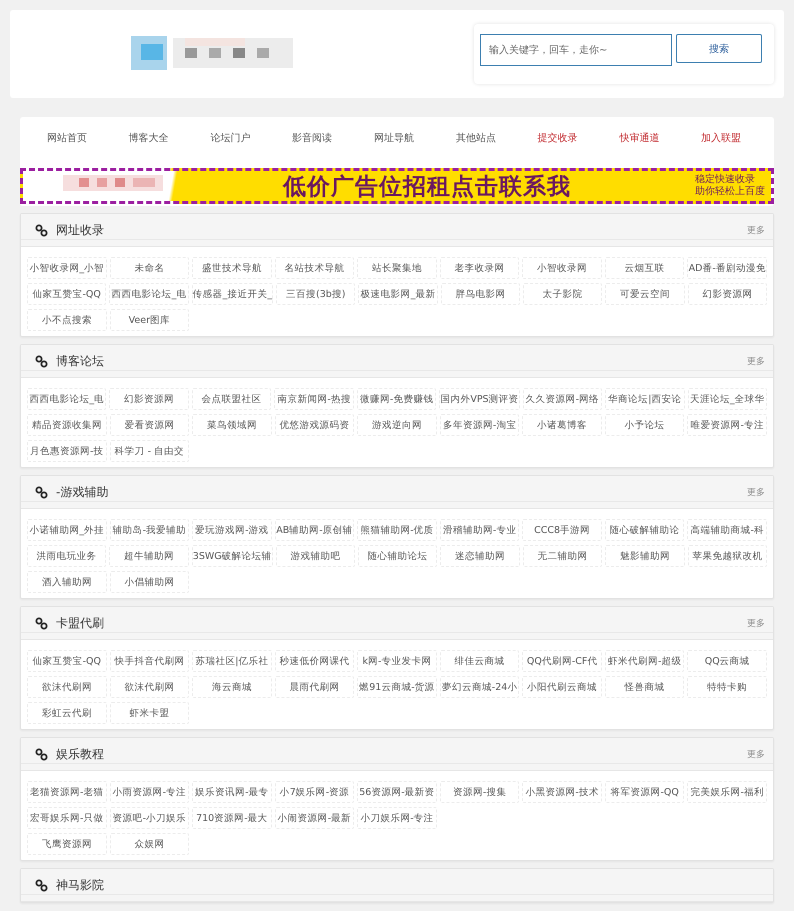  Describe the element at coordinates (727, 661) in the screenshot. I see `site-link: QQ云商城` at that location.